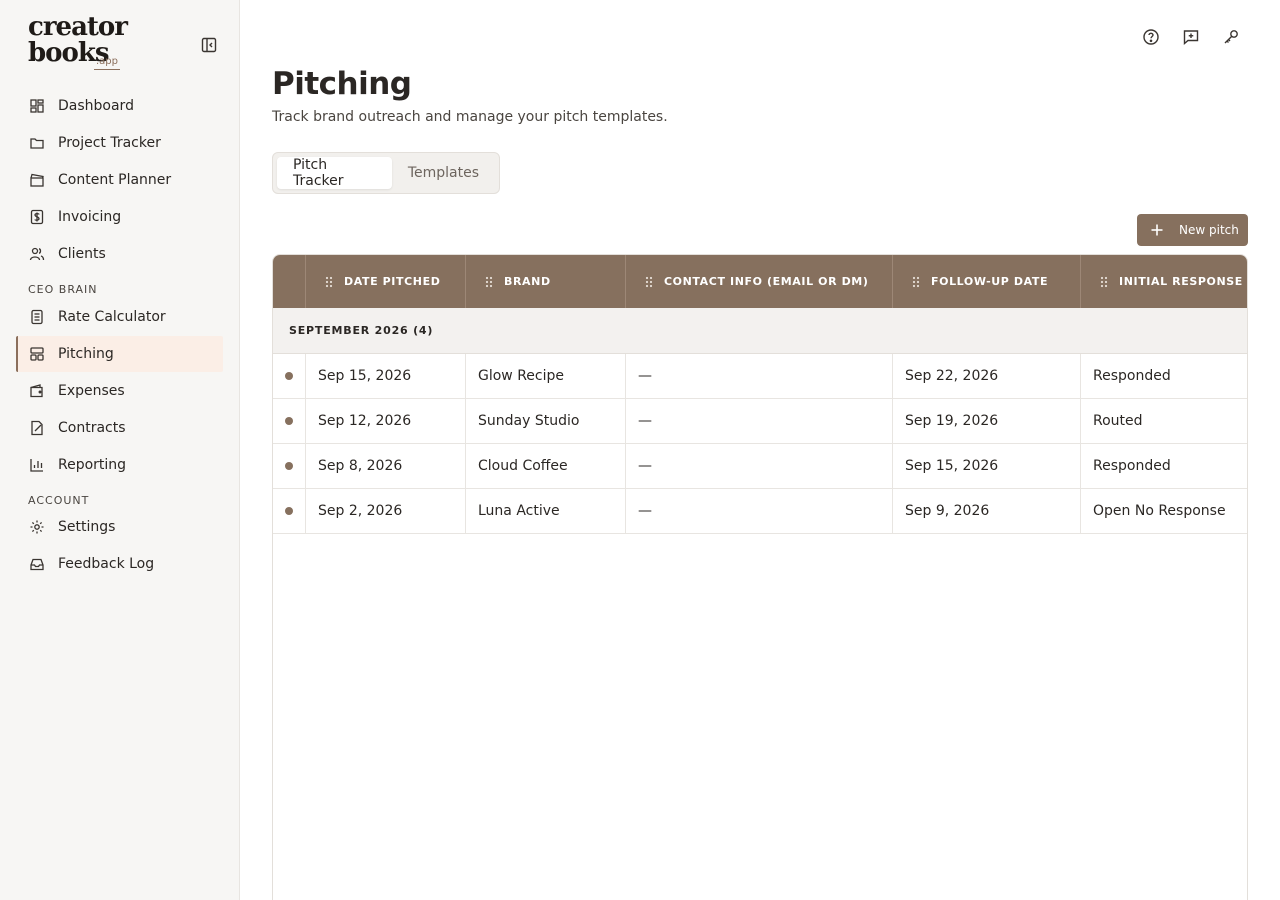 The width and height of the screenshot is (1280, 900). I want to click on tab-templates: Templates, so click(443, 173).